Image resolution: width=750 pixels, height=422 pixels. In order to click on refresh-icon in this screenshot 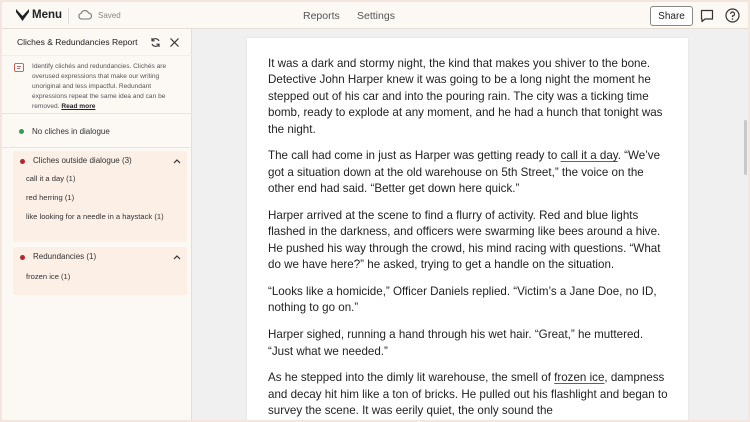, I will do `click(155, 42)`.